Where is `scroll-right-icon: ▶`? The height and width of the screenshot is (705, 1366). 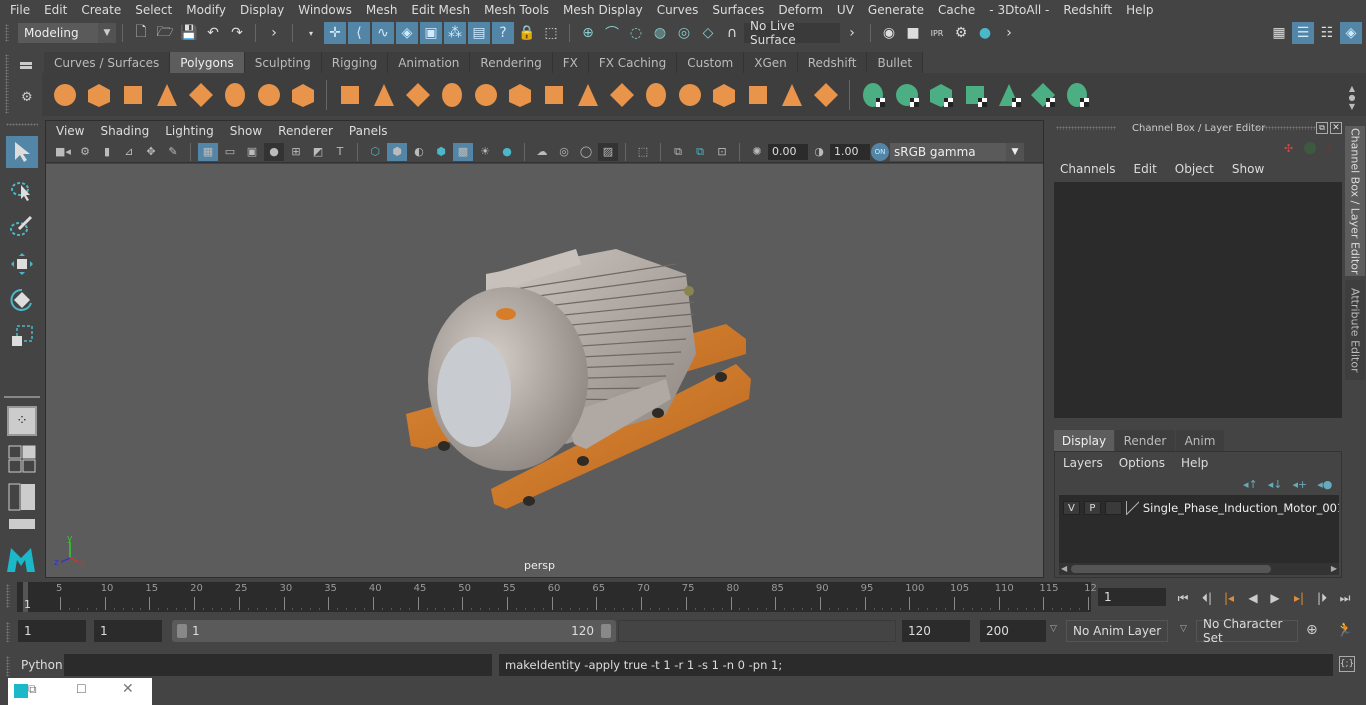
scroll-right-icon: ▶ is located at coordinates (1334, 568).